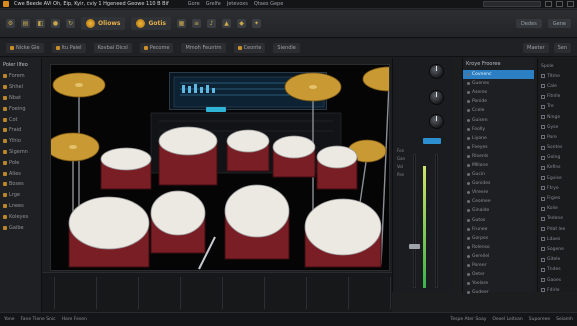  What do you see at coordinates (20, 162) in the screenshot?
I see `left-panel-item: Pole` at bounding box center [20, 162].